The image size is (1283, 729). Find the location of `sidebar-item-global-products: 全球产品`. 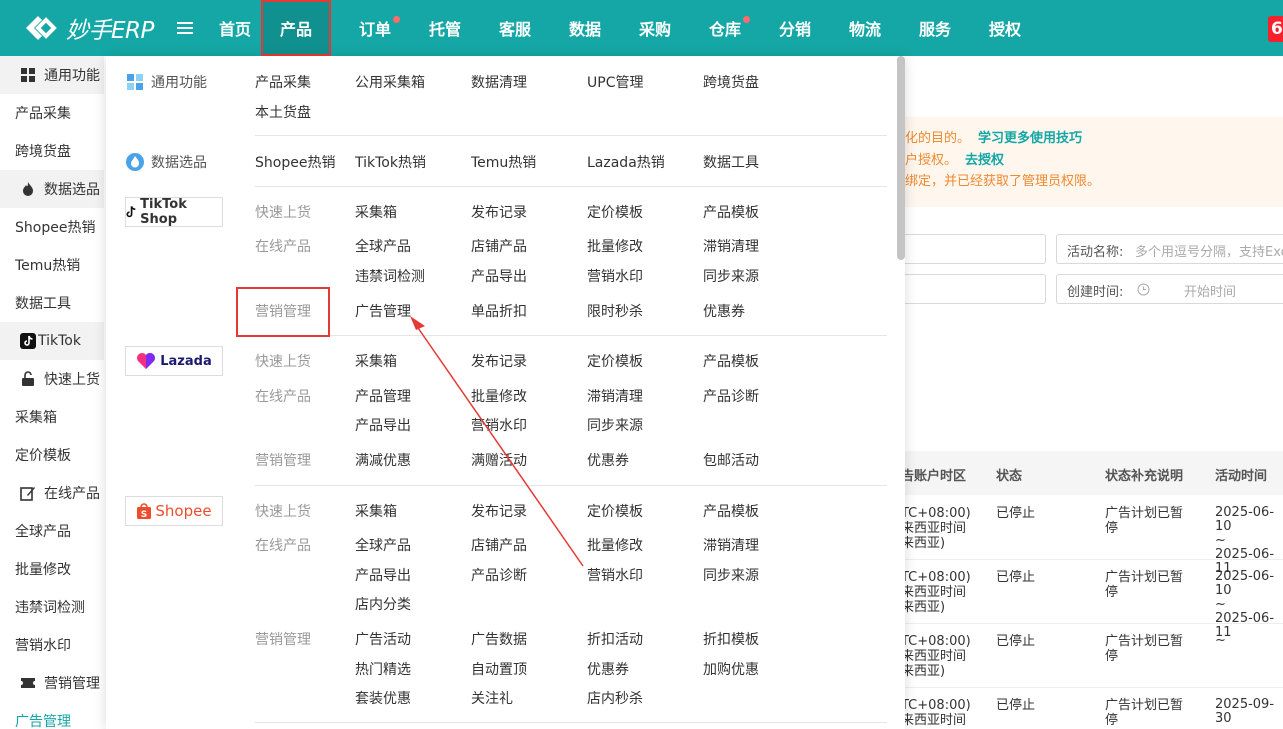

sidebar-item-global-products: 全球产品 is located at coordinates (52, 531).